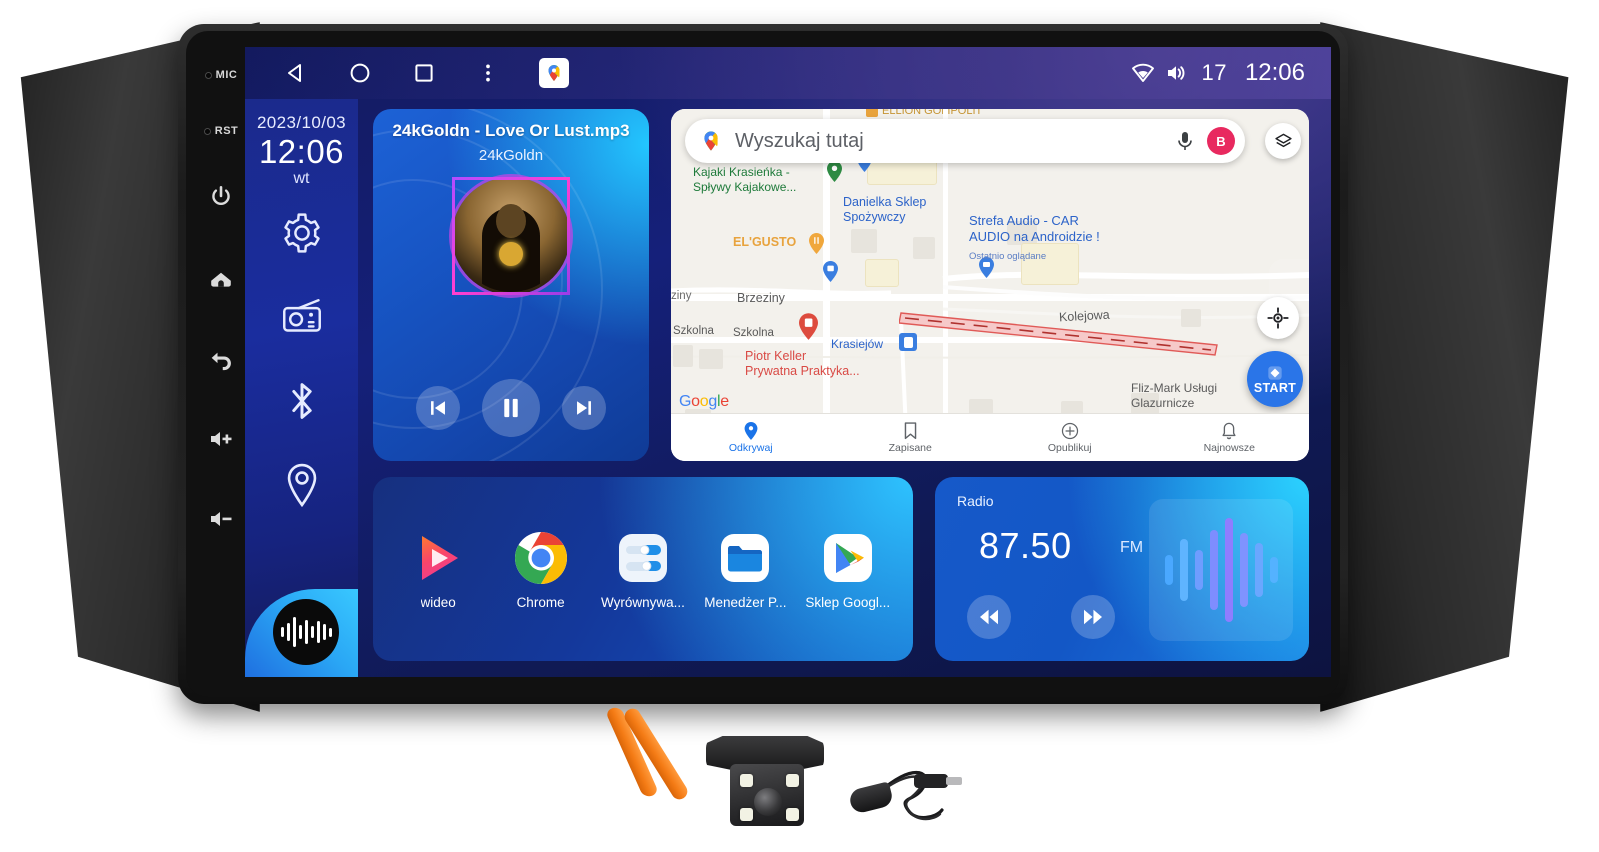 The height and width of the screenshot is (852, 1599). What do you see at coordinates (989, 617) in the screenshot?
I see `radio-seek-down-button` at bounding box center [989, 617].